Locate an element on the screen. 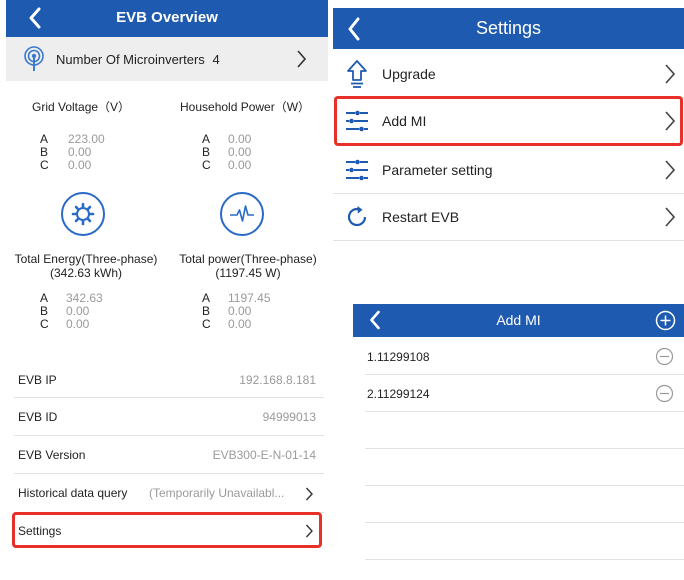 The image size is (684, 580). total-power-c: 0.00 is located at coordinates (240, 324).